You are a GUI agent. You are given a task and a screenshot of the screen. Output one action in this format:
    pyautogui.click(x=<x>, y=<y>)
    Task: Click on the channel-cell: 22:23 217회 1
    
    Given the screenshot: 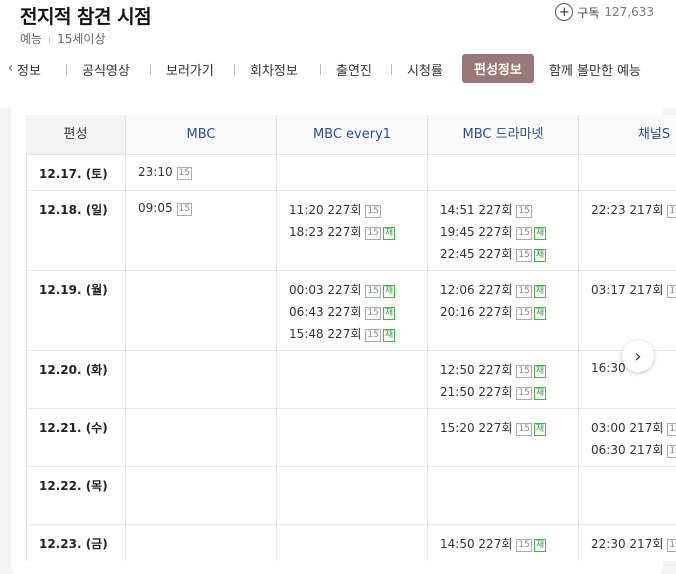 What is the action you would take?
    pyautogui.click(x=627, y=230)
    